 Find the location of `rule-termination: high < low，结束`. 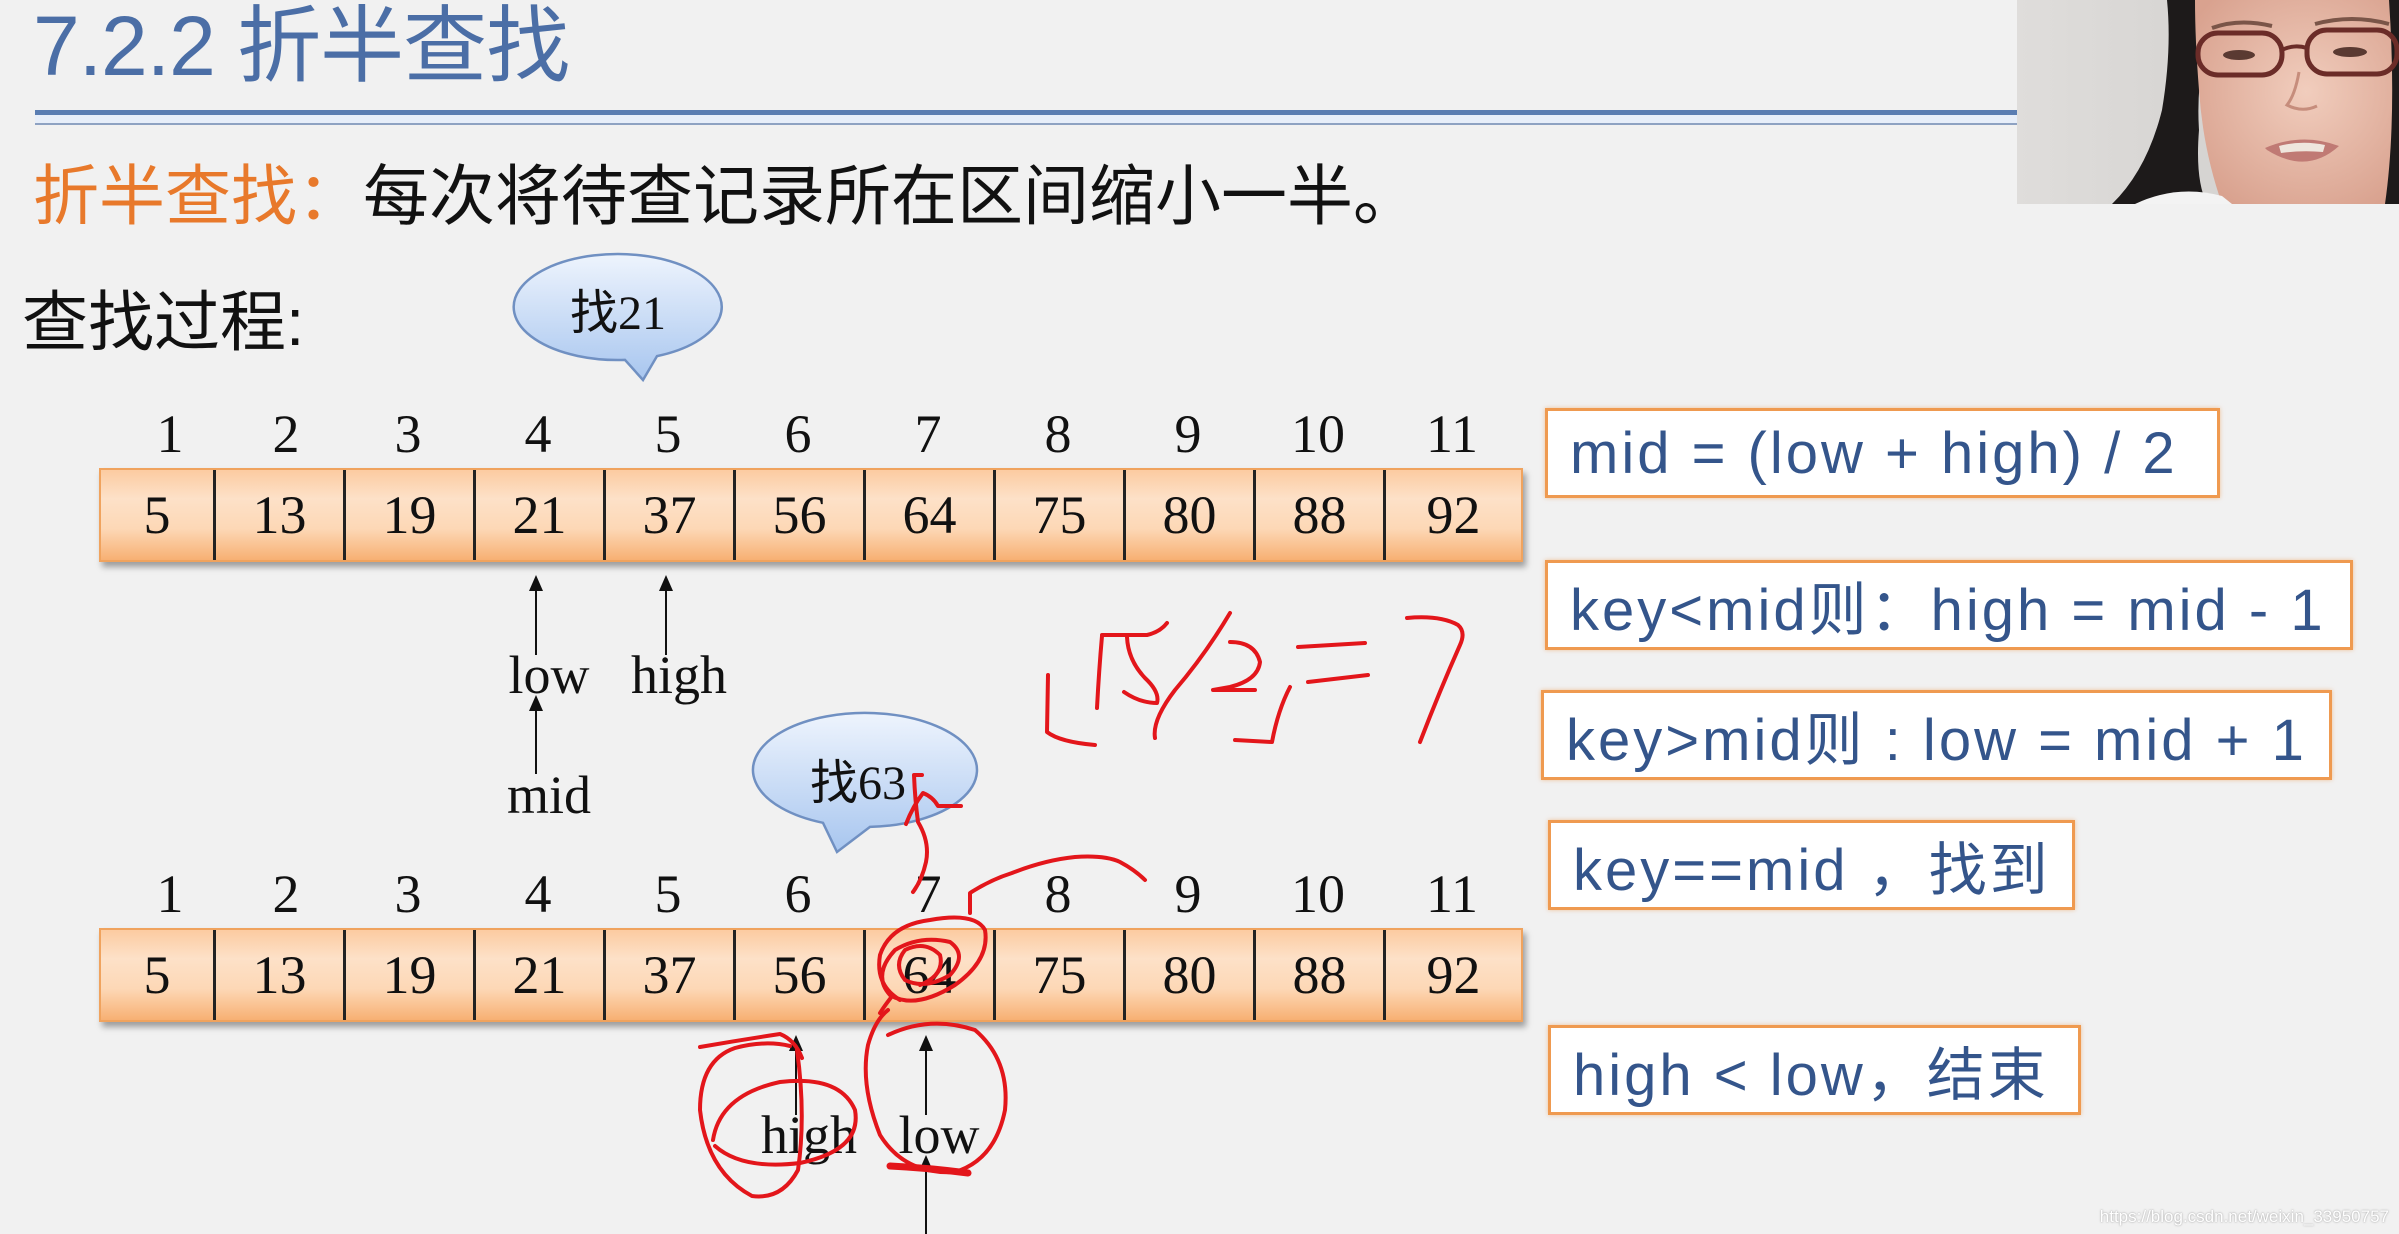

rule-termination: high < low，结束 is located at coordinates (1814, 1070).